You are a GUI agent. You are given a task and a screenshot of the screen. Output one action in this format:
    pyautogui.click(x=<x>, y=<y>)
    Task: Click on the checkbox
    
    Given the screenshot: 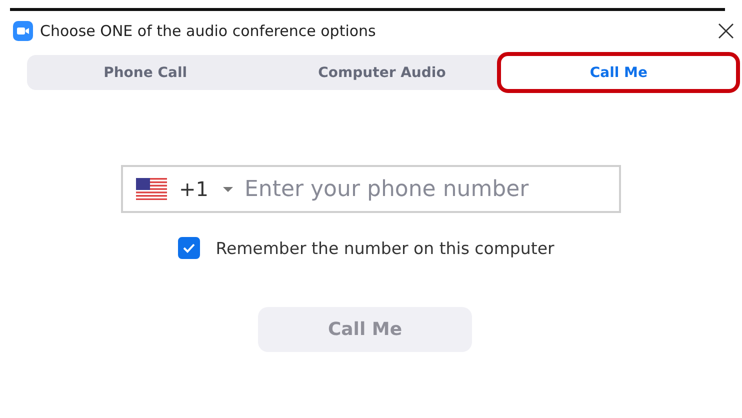 What is the action you would take?
    pyautogui.click(x=189, y=248)
    